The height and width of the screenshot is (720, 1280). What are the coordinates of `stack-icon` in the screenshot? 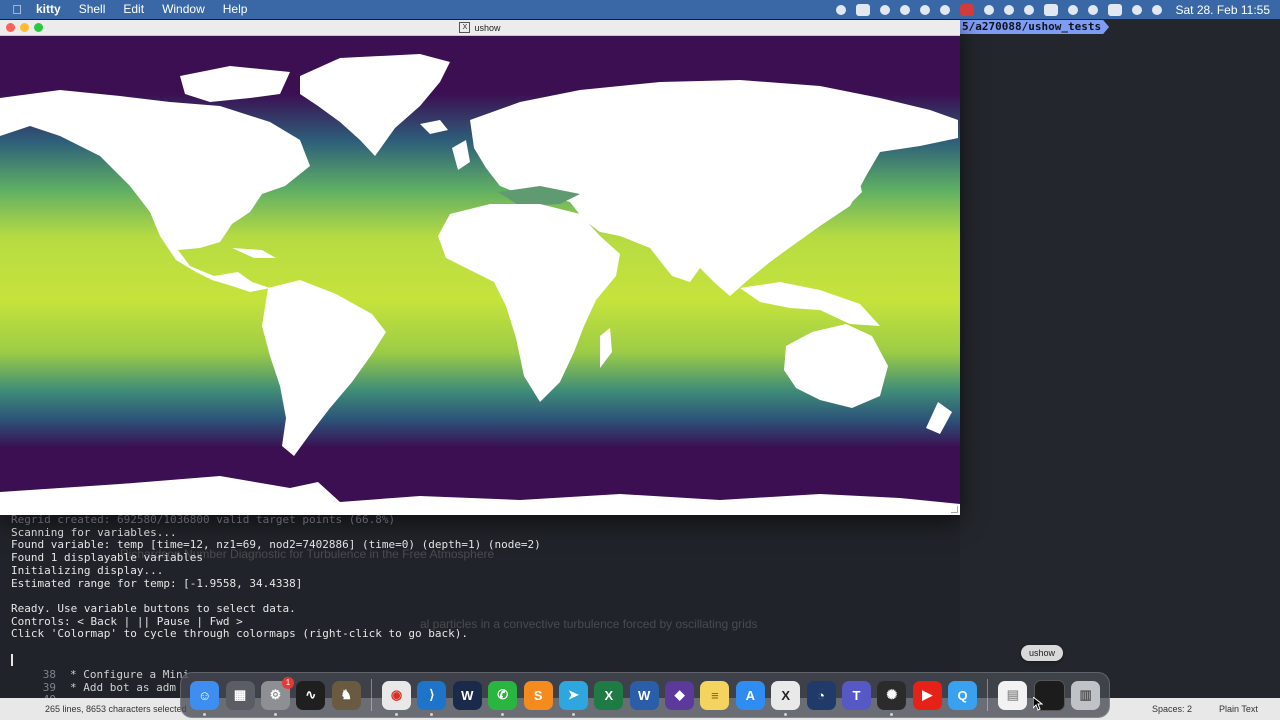 It's located at (945, 9).